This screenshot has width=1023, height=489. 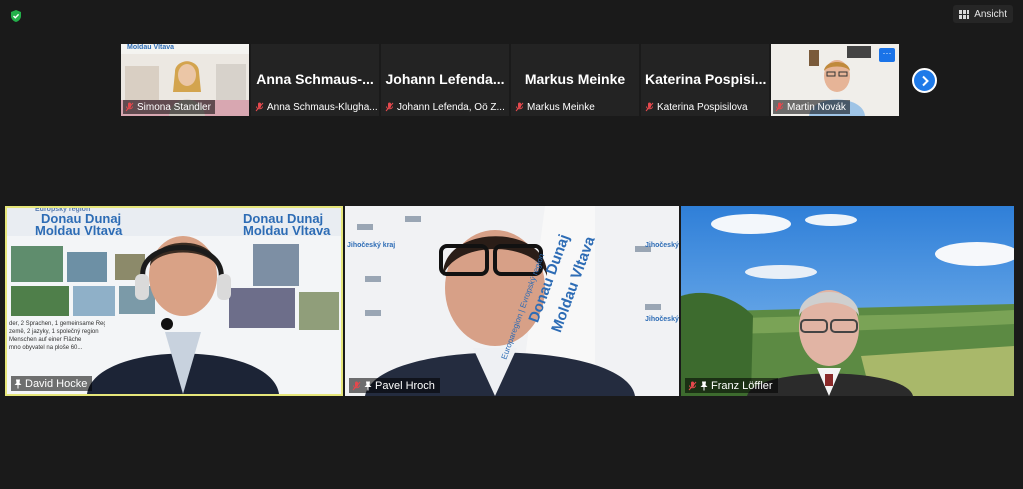 I want to click on participant-name: Markus Meinke, so click(x=561, y=107).